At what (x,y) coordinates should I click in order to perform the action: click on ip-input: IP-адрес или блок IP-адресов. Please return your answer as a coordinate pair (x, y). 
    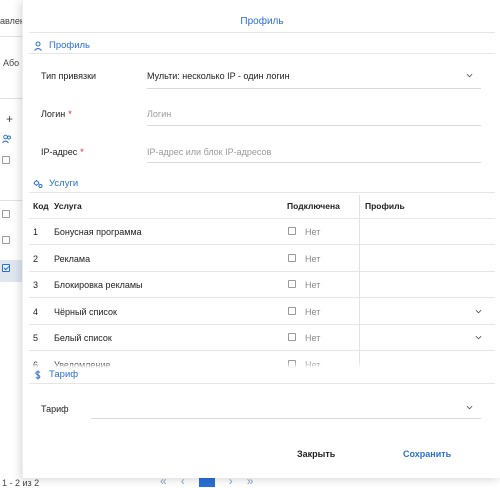
    Looking at the image, I should click on (209, 152).